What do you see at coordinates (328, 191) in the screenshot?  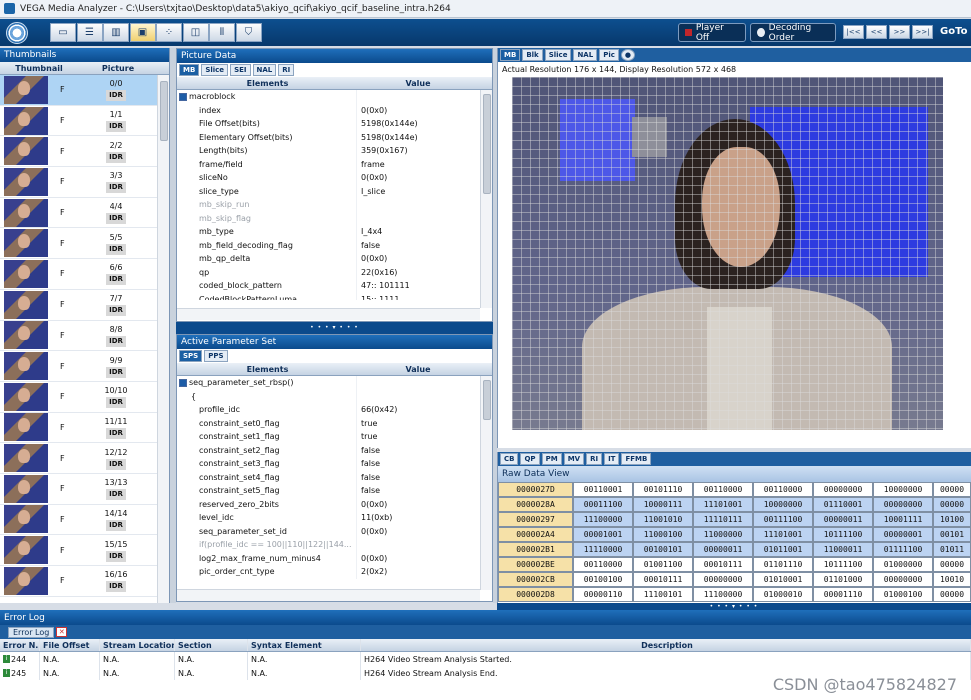 I see `tree-row: slice_type I_slice` at bounding box center [328, 191].